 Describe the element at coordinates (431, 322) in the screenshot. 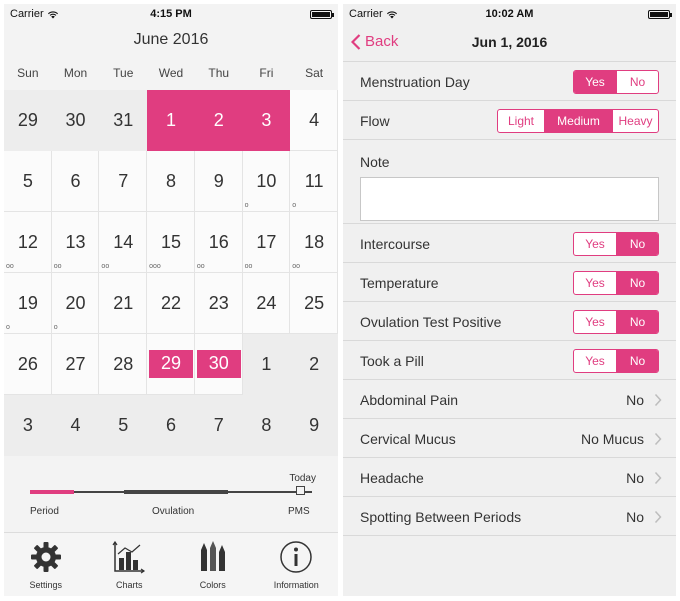

I see `ovulation-test-label: Ovulation Test Positive` at that location.